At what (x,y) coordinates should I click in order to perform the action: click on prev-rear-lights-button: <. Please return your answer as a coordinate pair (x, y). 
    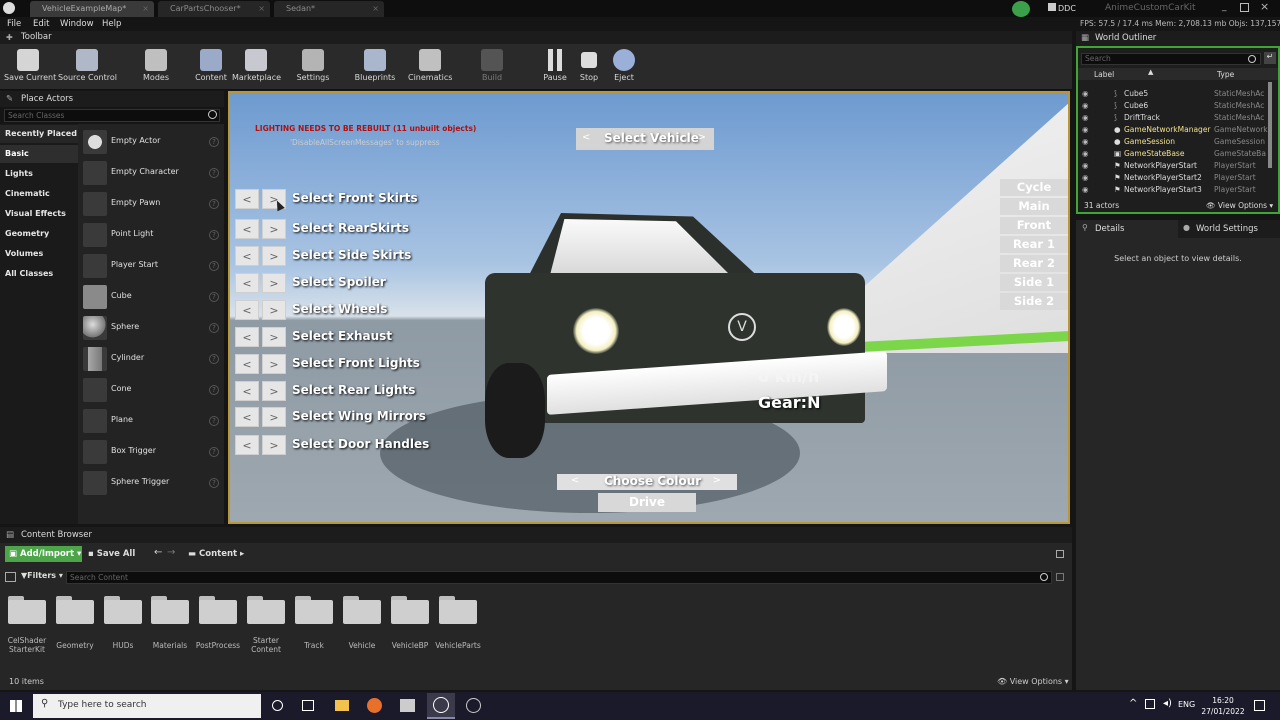
    Looking at the image, I should click on (247, 391).